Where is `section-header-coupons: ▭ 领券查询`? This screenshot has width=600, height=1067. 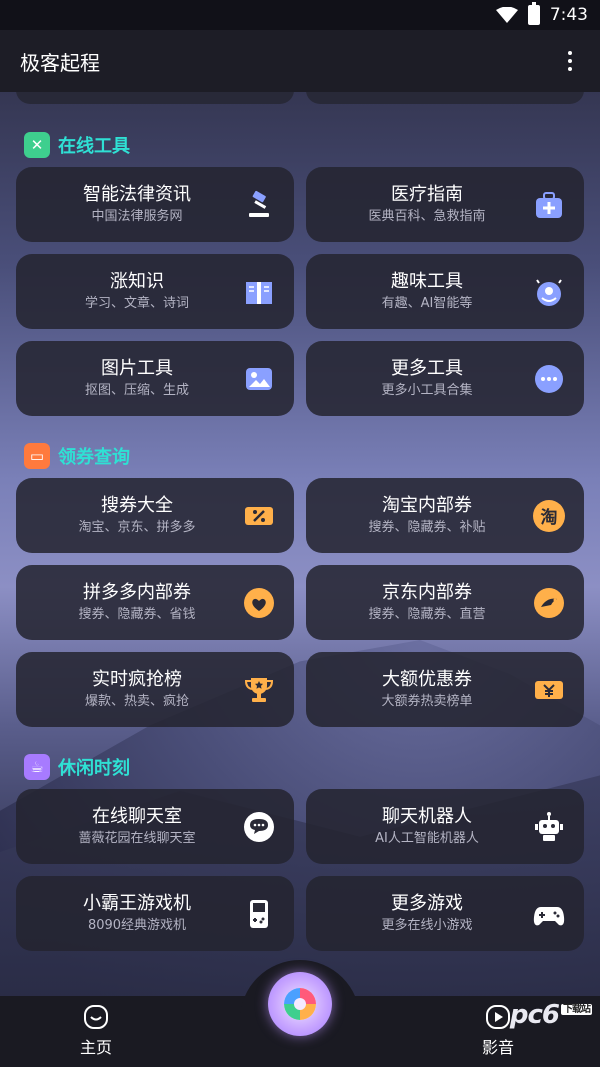 section-header-coupons: ▭ 领券查询 is located at coordinates (77, 456).